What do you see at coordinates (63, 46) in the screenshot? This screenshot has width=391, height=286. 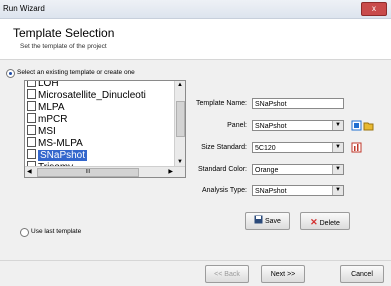 I see `page-subtitle: Set the template of the project` at bounding box center [63, 46].